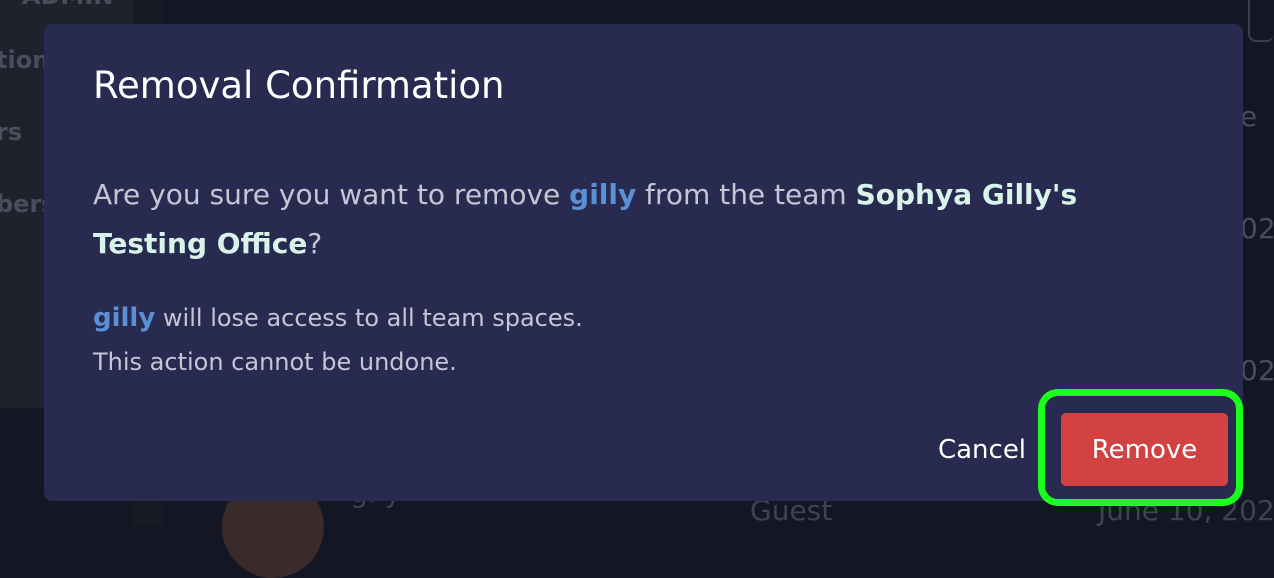 This screenshot has width=1274, height=578. I want to click on question-prefix: Are you sure you want to remove, so click(331, 194).